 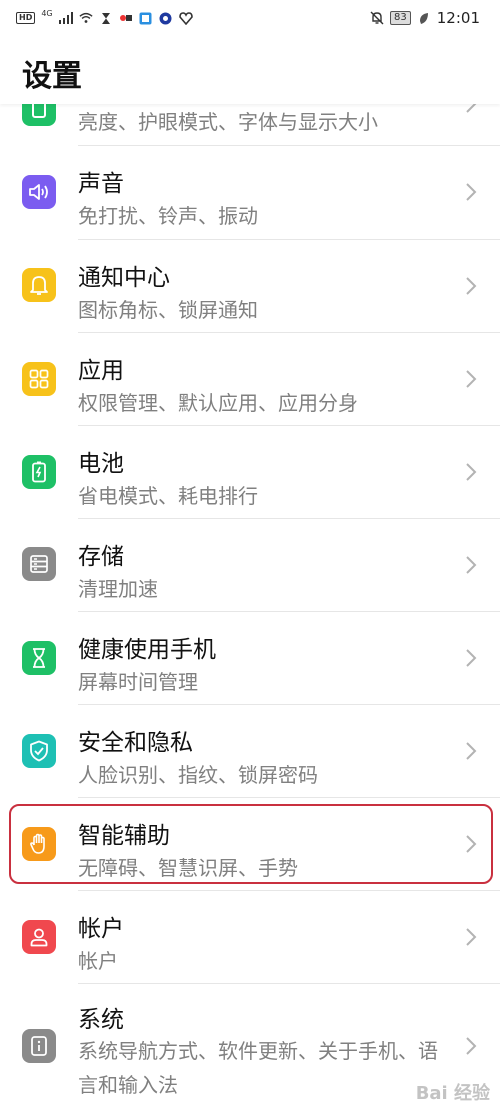 I want to click on settings-item-subtitle: 免打扰、铃声、振动, so click(x=168, y=216).